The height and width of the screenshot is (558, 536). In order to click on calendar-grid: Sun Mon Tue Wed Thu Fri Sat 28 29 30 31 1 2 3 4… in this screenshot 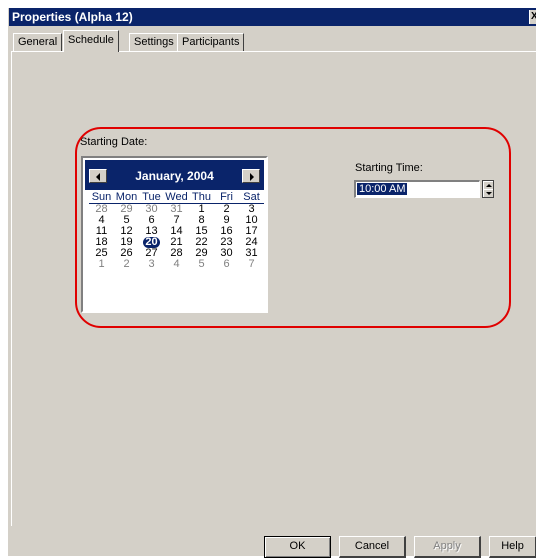, I will do `click(176, 231)`.